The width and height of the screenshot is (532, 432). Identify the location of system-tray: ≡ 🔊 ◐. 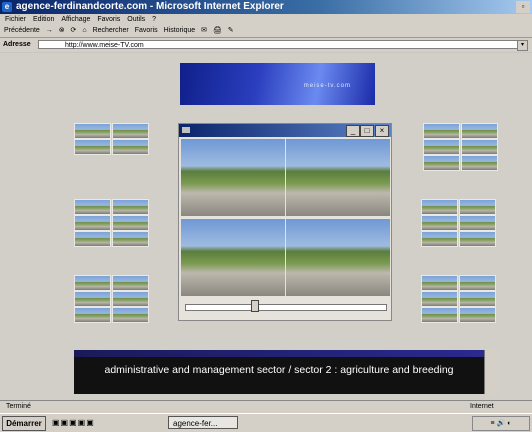
(501, 423).